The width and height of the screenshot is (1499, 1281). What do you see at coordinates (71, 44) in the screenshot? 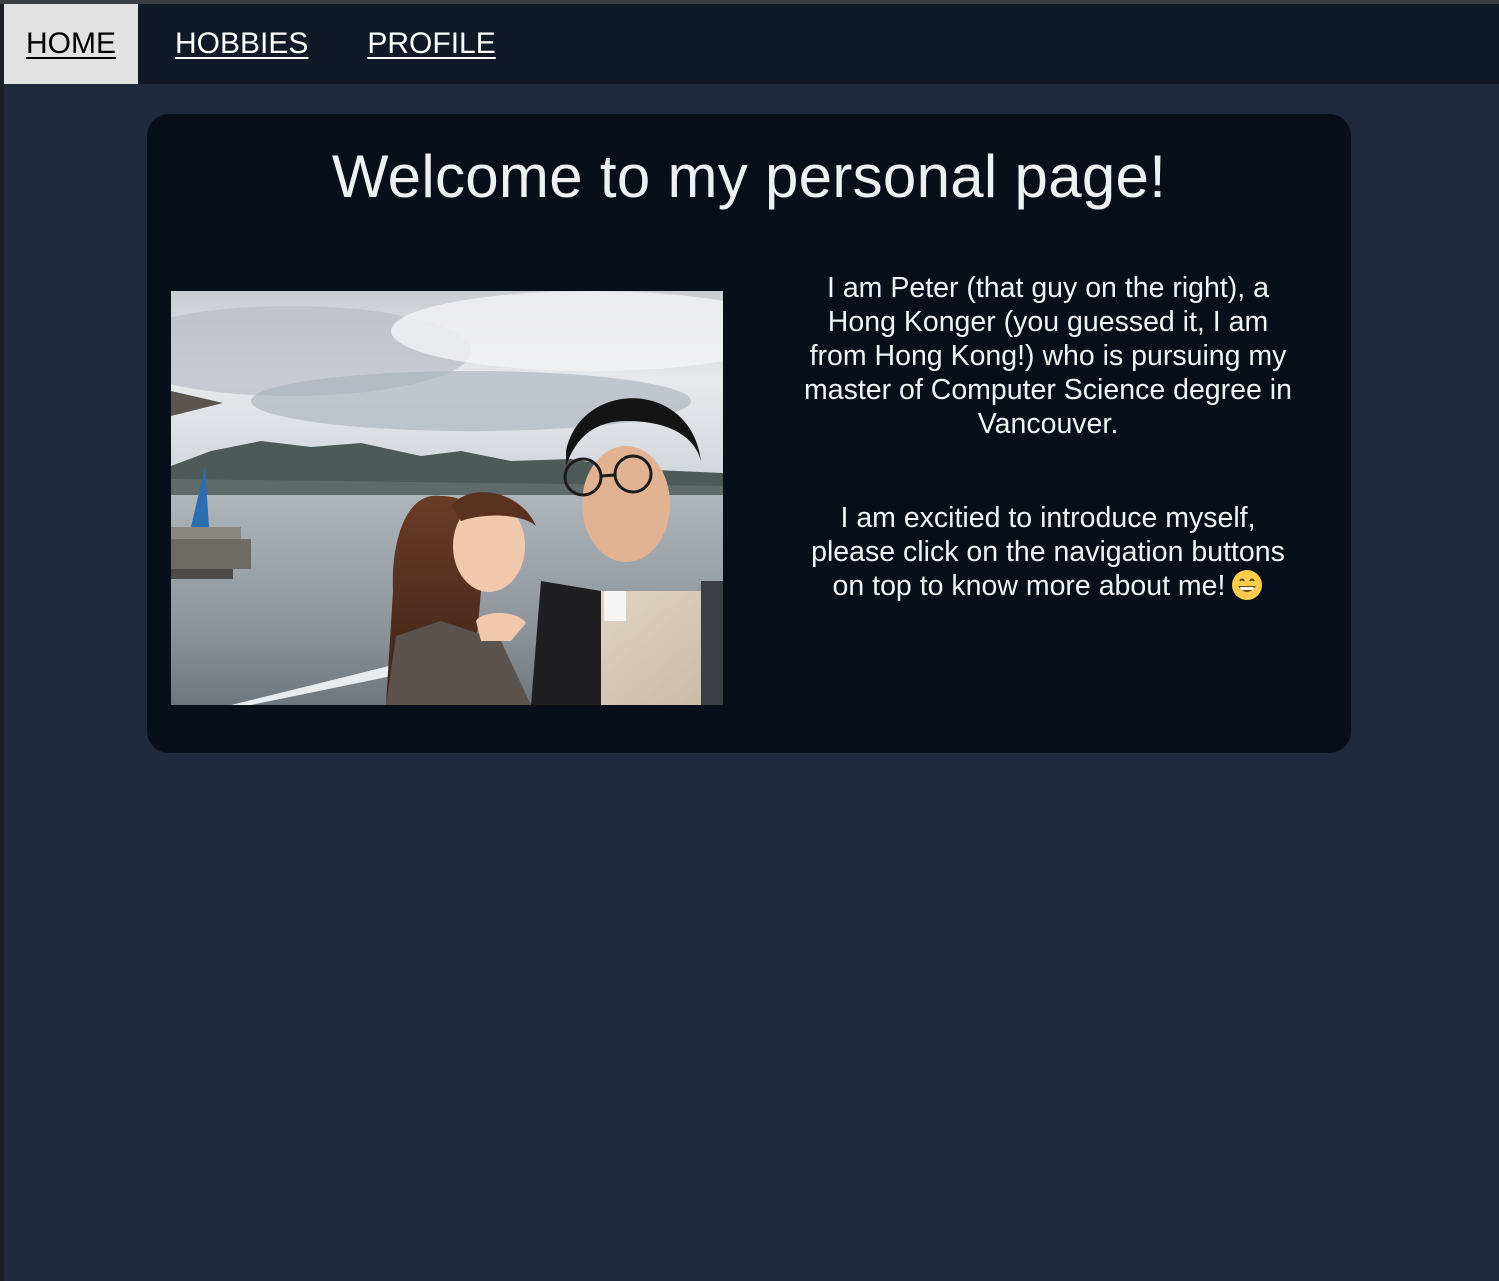
I see `nav-home-link: HOME` at bounding box center [71, 44].